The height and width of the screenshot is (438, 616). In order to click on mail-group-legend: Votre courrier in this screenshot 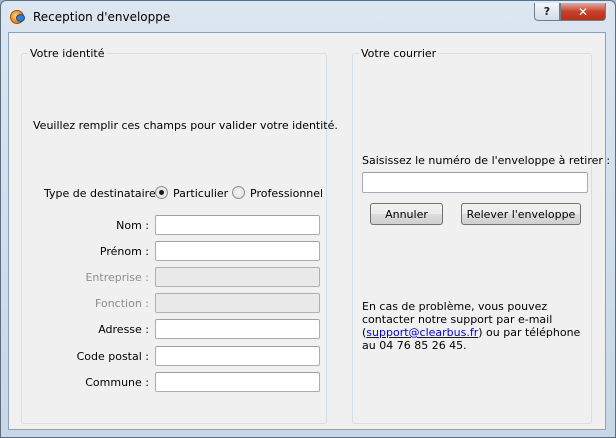, I will do `click(399, 53)`.